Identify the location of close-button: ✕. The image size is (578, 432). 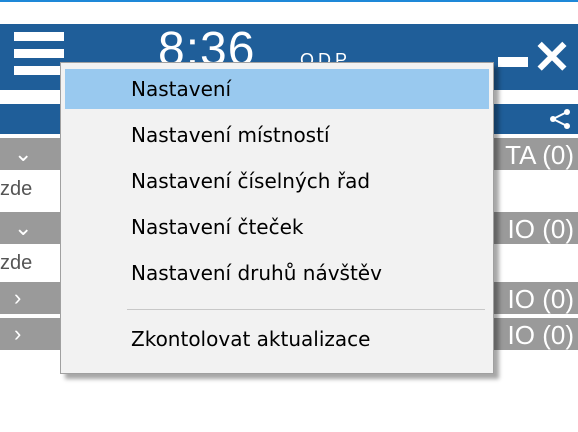
(552, 57).